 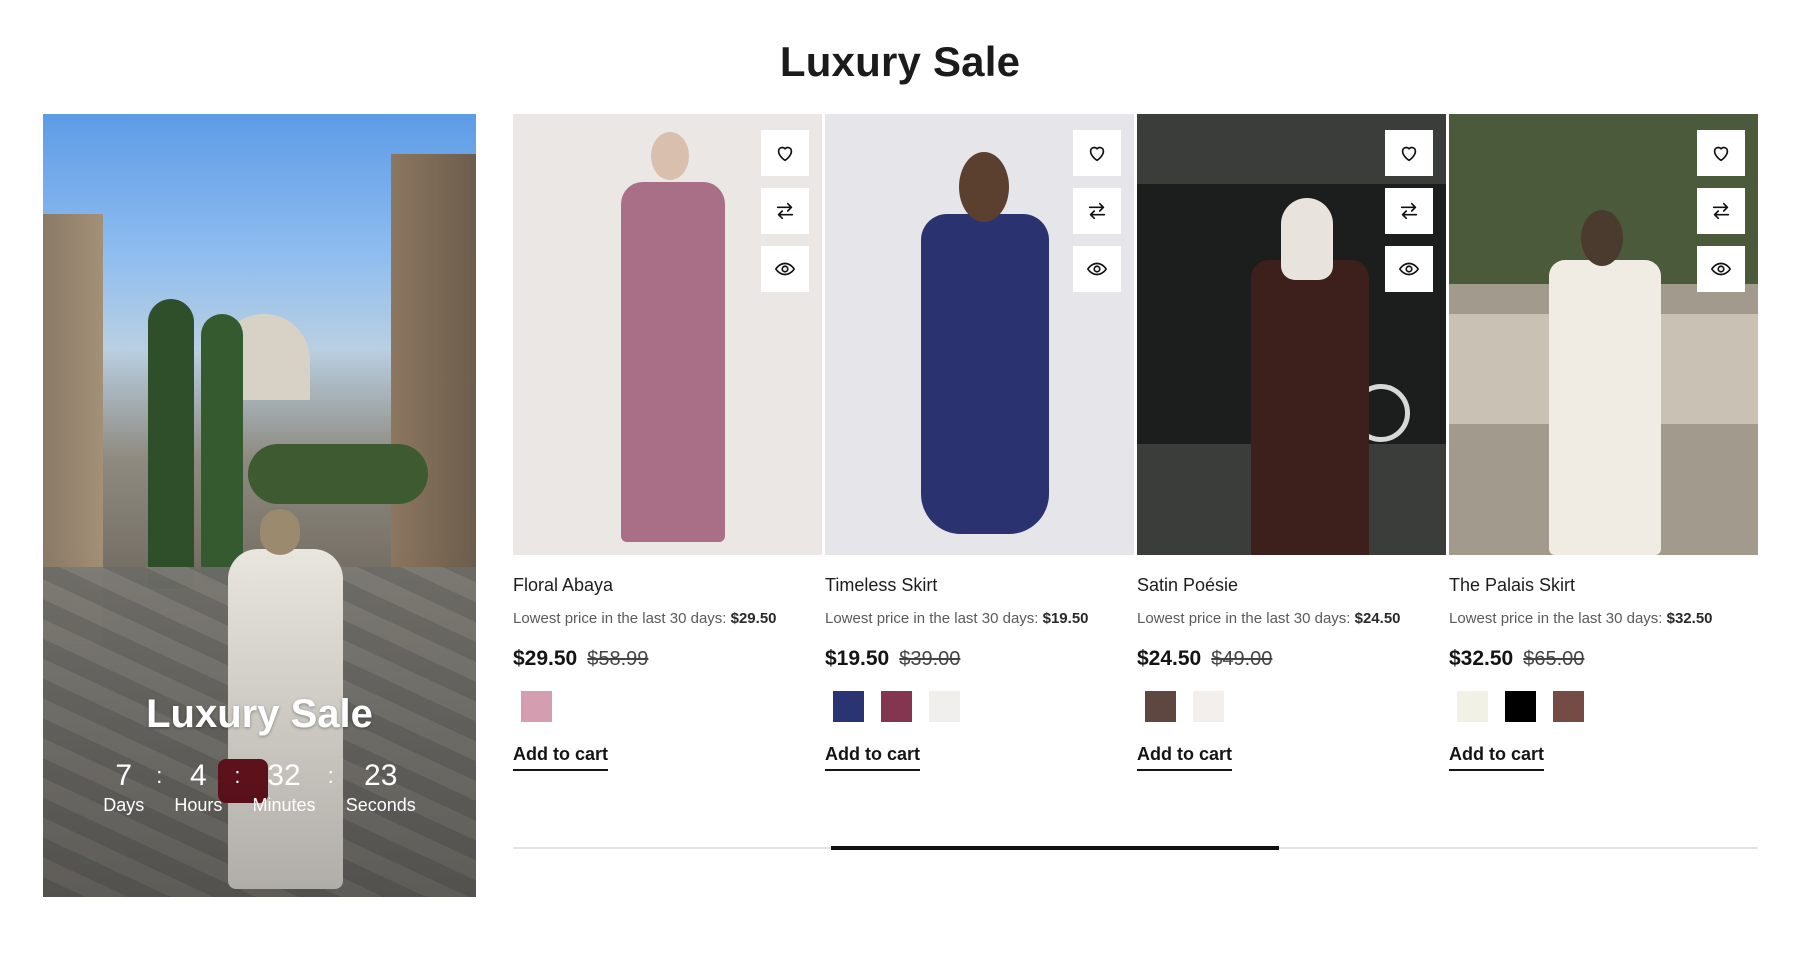 I want to click on product-name: Floral Abaya, so click(x=667, y=585).